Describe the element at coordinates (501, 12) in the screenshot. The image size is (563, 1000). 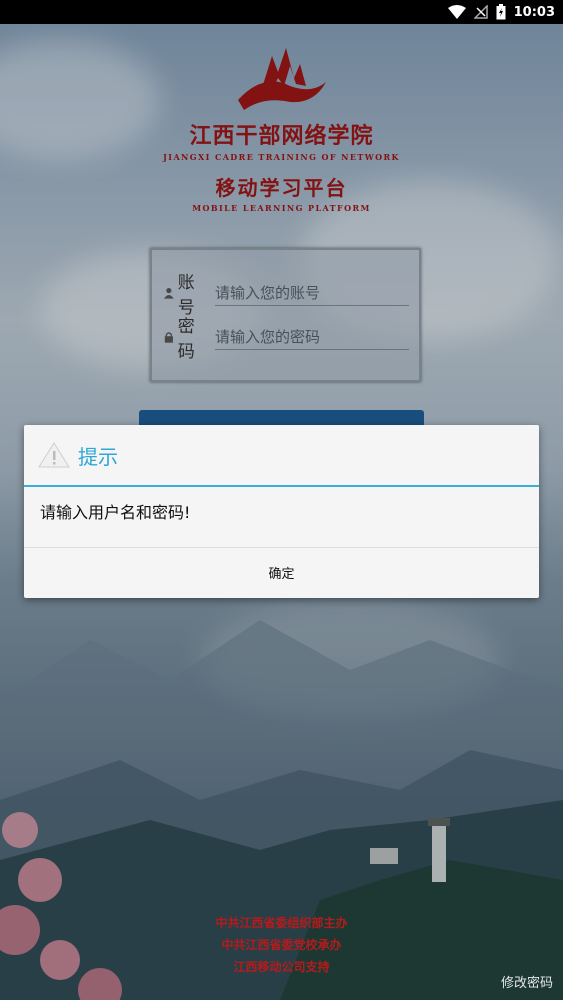
I see `battery-charging-icon` at that location.